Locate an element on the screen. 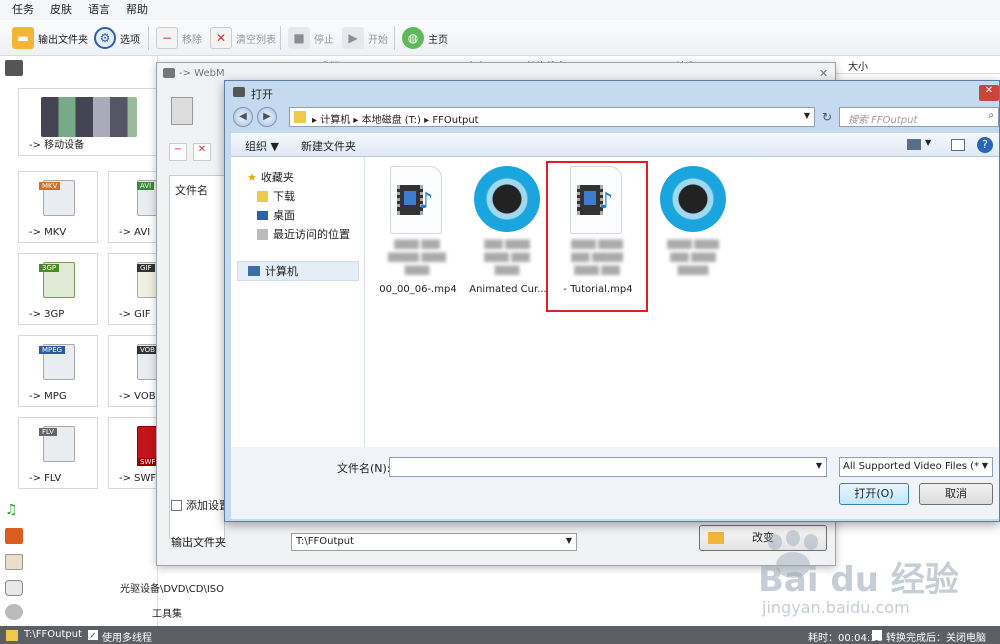  file-type-select: All Supported Video Files (*. ▼ is located at coordinates (916, 467).